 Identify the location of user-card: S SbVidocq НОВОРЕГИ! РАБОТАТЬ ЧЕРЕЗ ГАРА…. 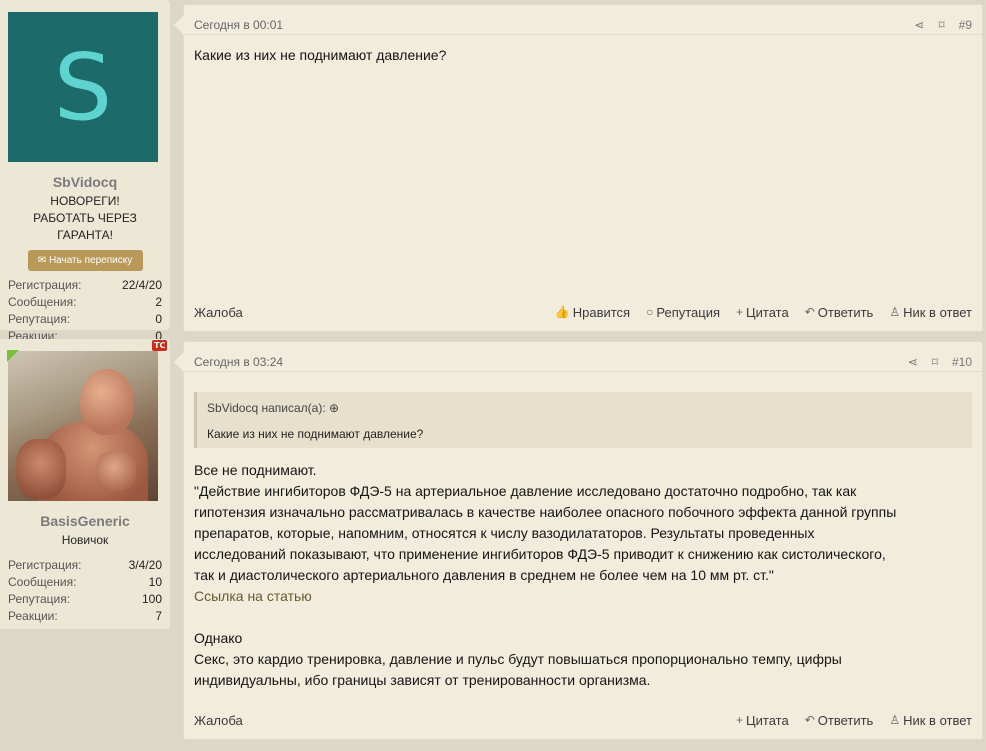
(85, 171).